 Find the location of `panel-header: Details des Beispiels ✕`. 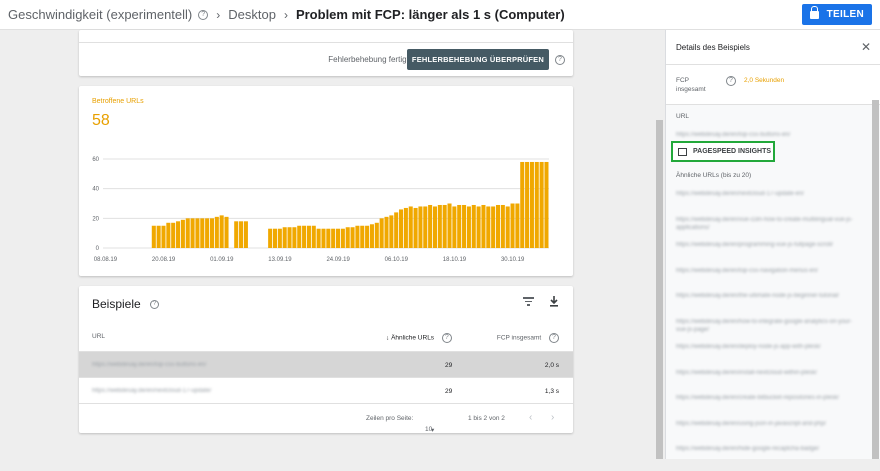

panel-header: Details des Beispiels ✕ is located at coordinates (773, 47).